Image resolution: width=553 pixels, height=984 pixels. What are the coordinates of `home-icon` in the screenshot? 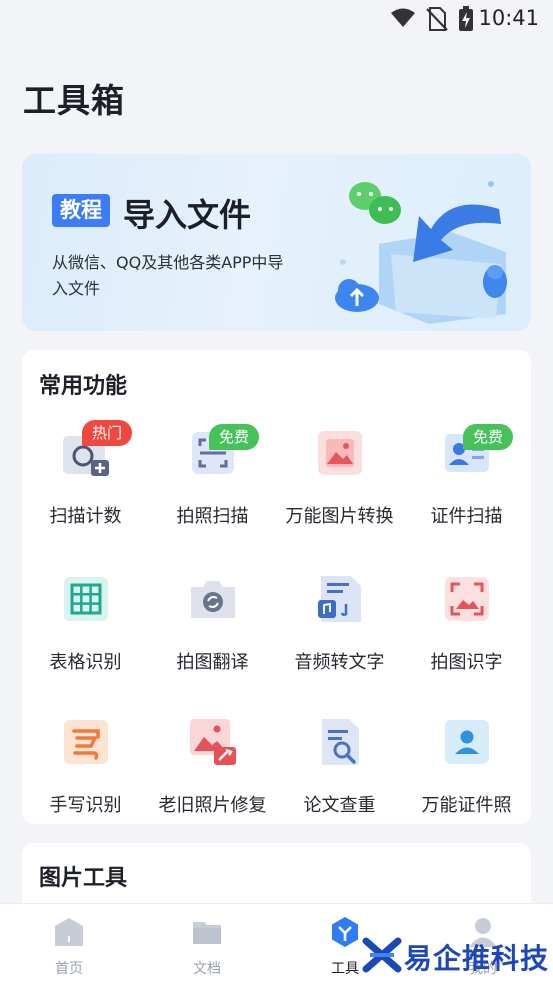 It's located at (69, 932).